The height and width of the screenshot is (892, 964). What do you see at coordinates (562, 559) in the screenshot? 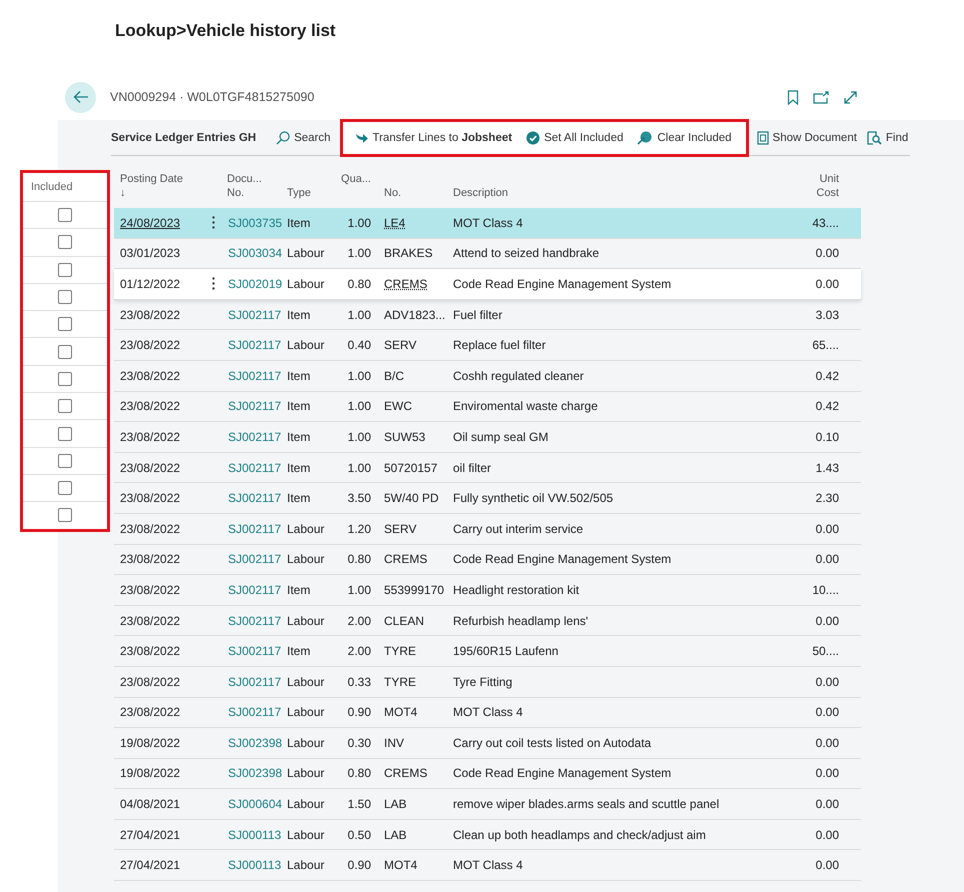
I see `table-cell-text: Code Read Engine Management System` at bounding box center [562, 559].